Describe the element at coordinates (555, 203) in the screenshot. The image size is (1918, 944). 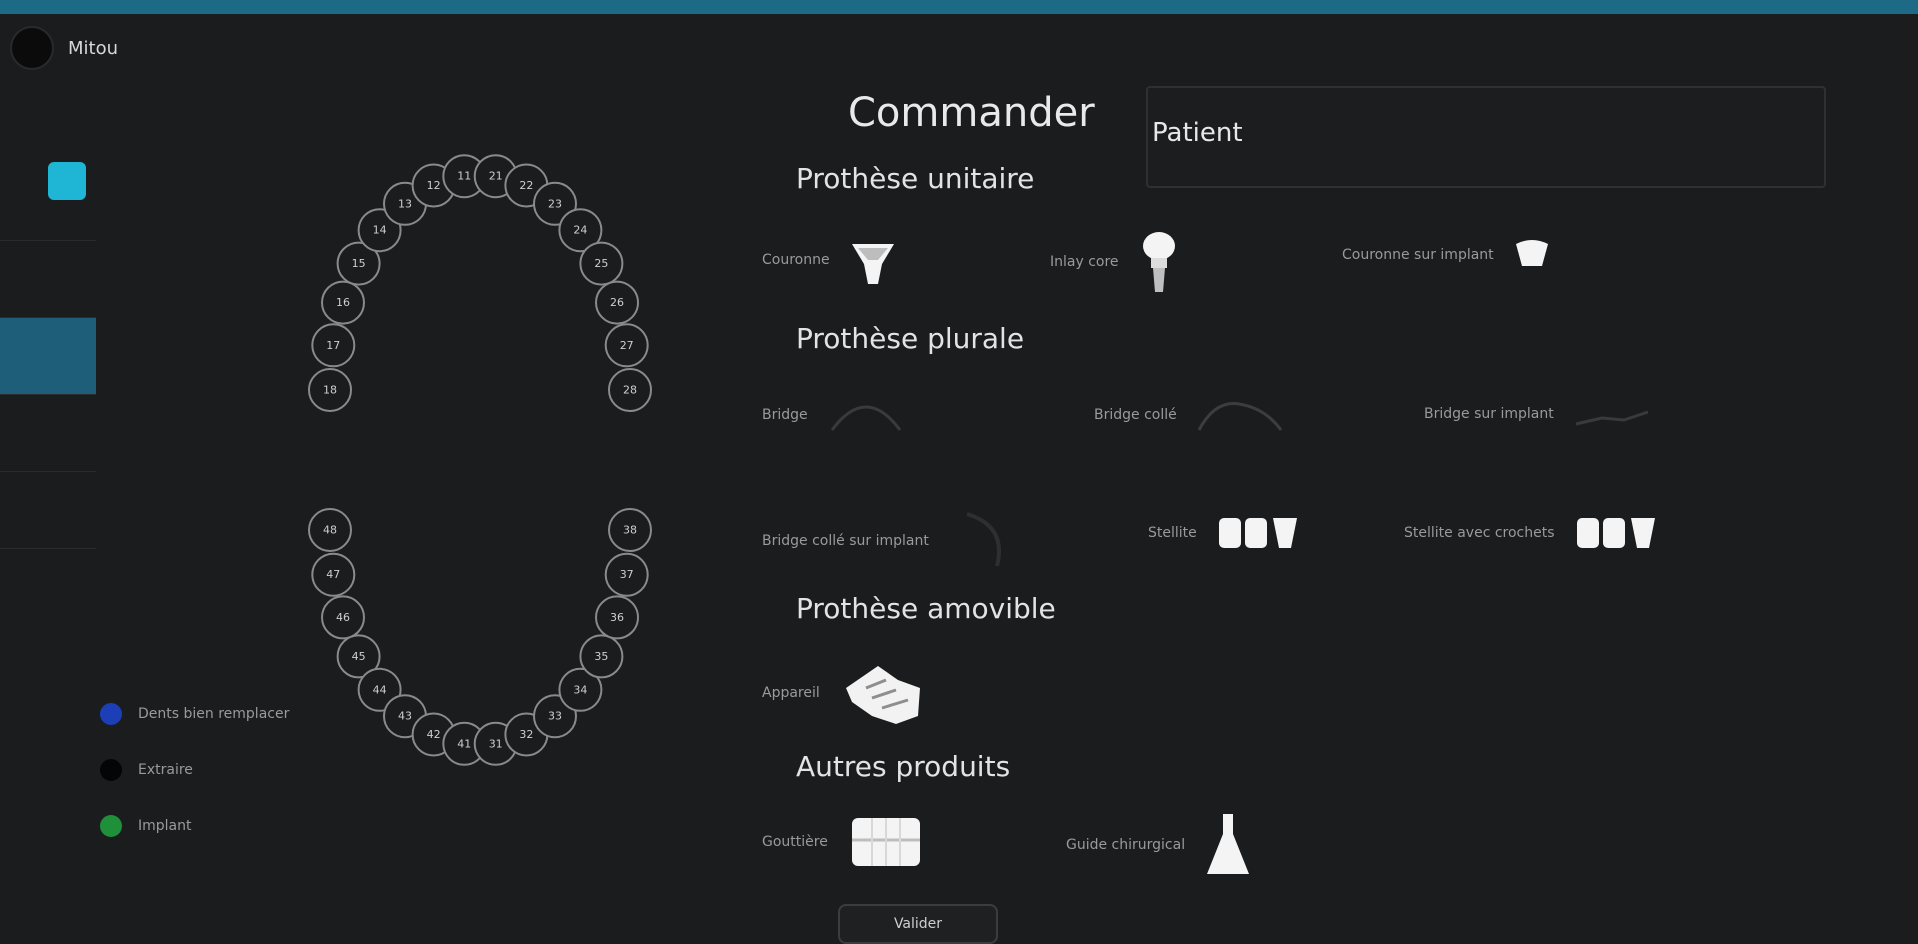
I see `tooth-number: 23` at that location.